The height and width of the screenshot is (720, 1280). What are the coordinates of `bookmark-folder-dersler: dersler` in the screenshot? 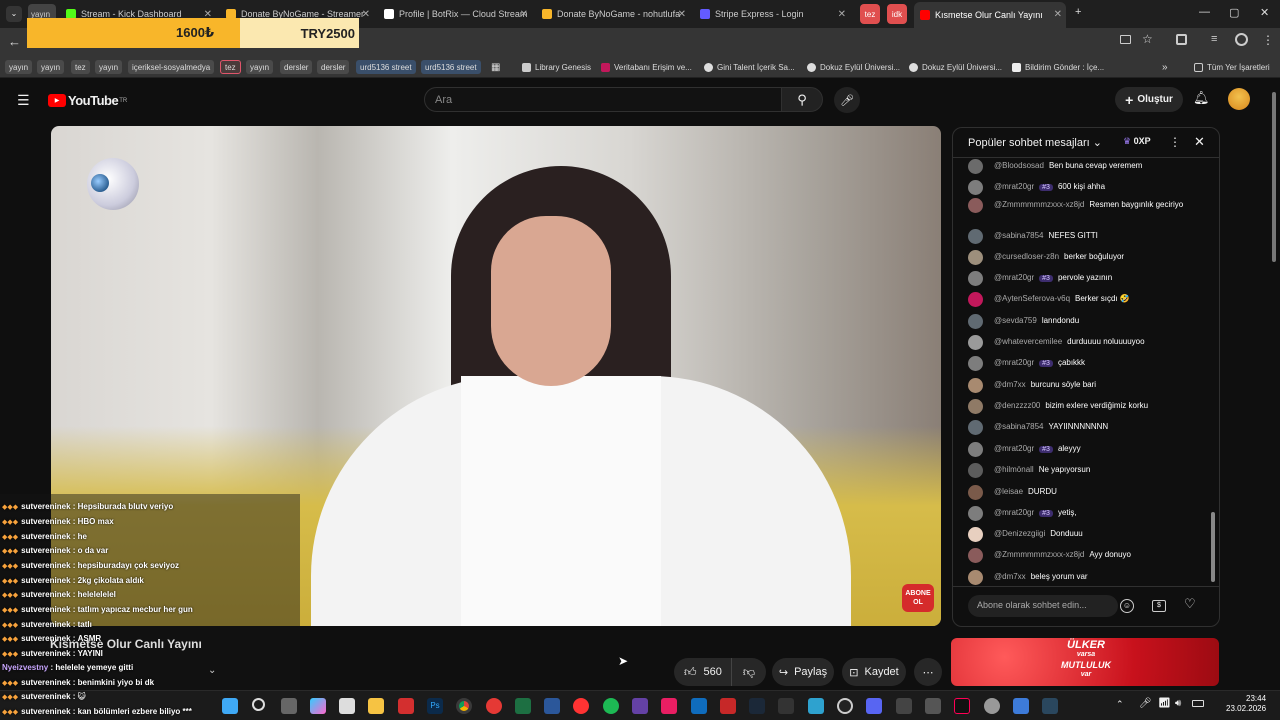 It's located at (296, 67).